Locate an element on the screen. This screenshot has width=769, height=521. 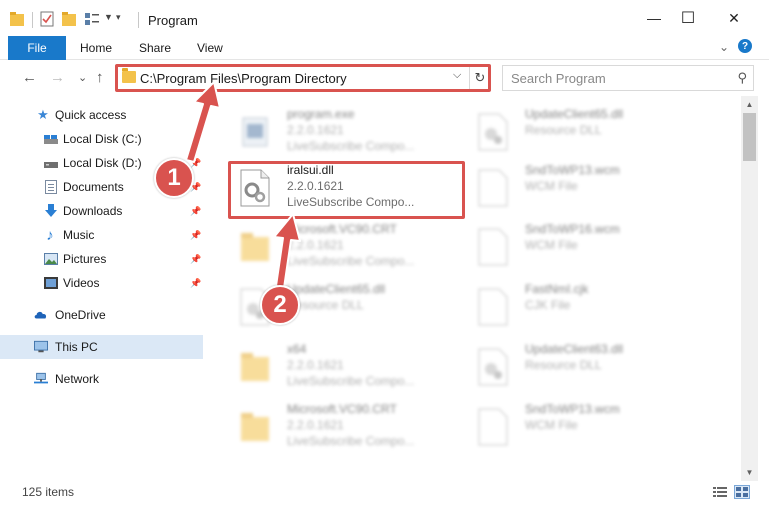
sidebar-item-videos: Videos 📌 is located at coordinates (101, 283).